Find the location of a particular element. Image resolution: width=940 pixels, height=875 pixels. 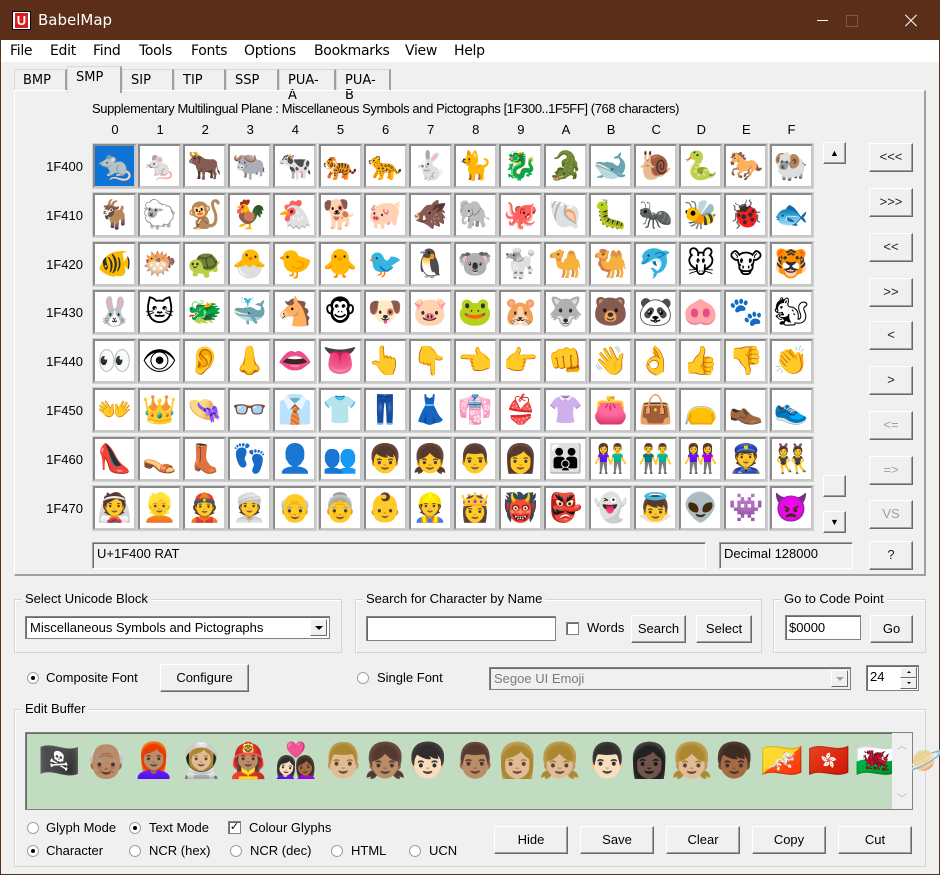

character-cell: 🐖 is located at coordinates (385, 214).